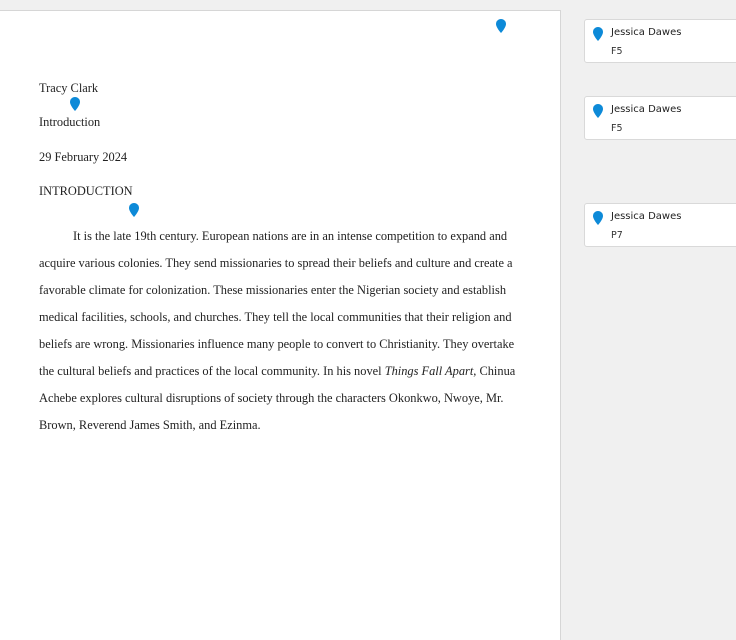 This screenshot has height=640, width=736. What do you see at coordinates (494, 371) in the screenshot?
I see `paragraph-text: , Chinua` at bounding box center [494, 371].